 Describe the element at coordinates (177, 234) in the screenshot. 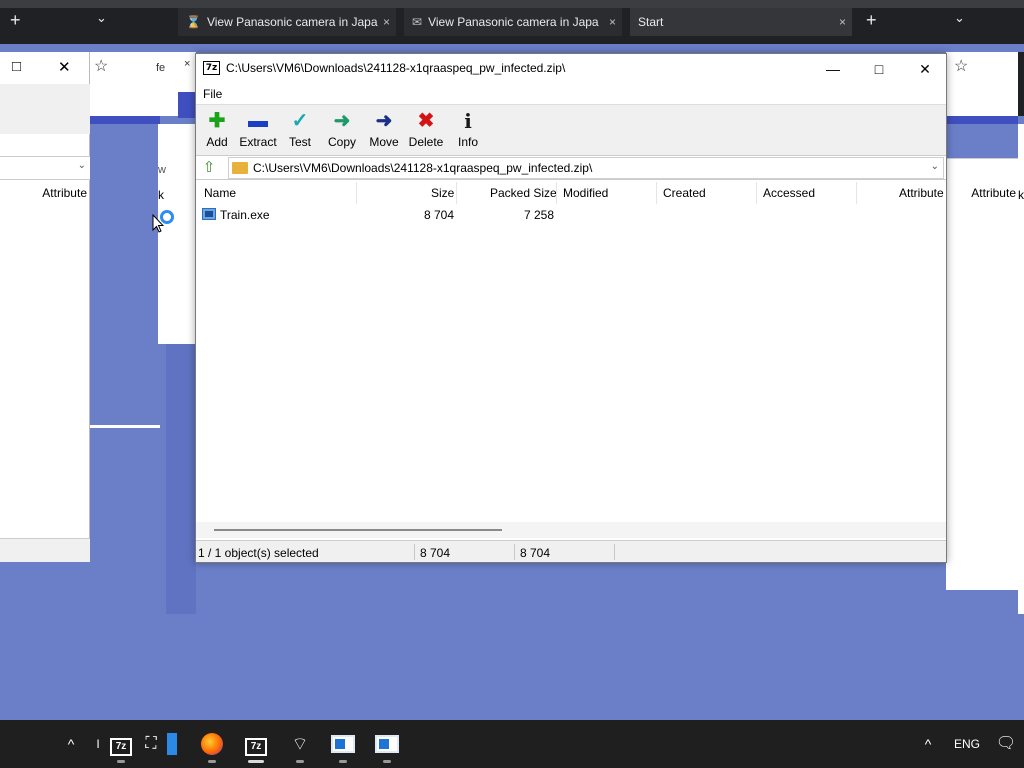

I see `background-panel-fragment: w k` at that location.